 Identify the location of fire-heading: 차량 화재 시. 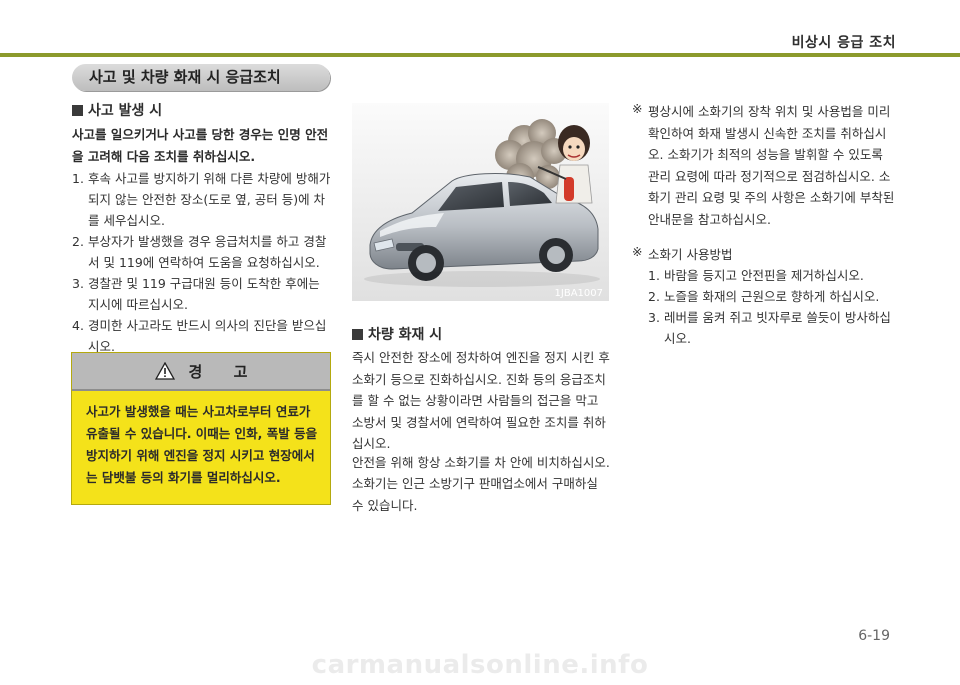
(397, 334).